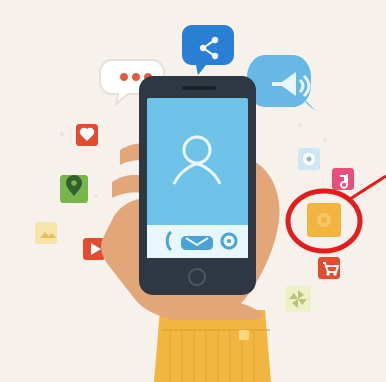 The width and height of the screenshot is (386, 382). I want to click on sleeve, so click(212, 346).